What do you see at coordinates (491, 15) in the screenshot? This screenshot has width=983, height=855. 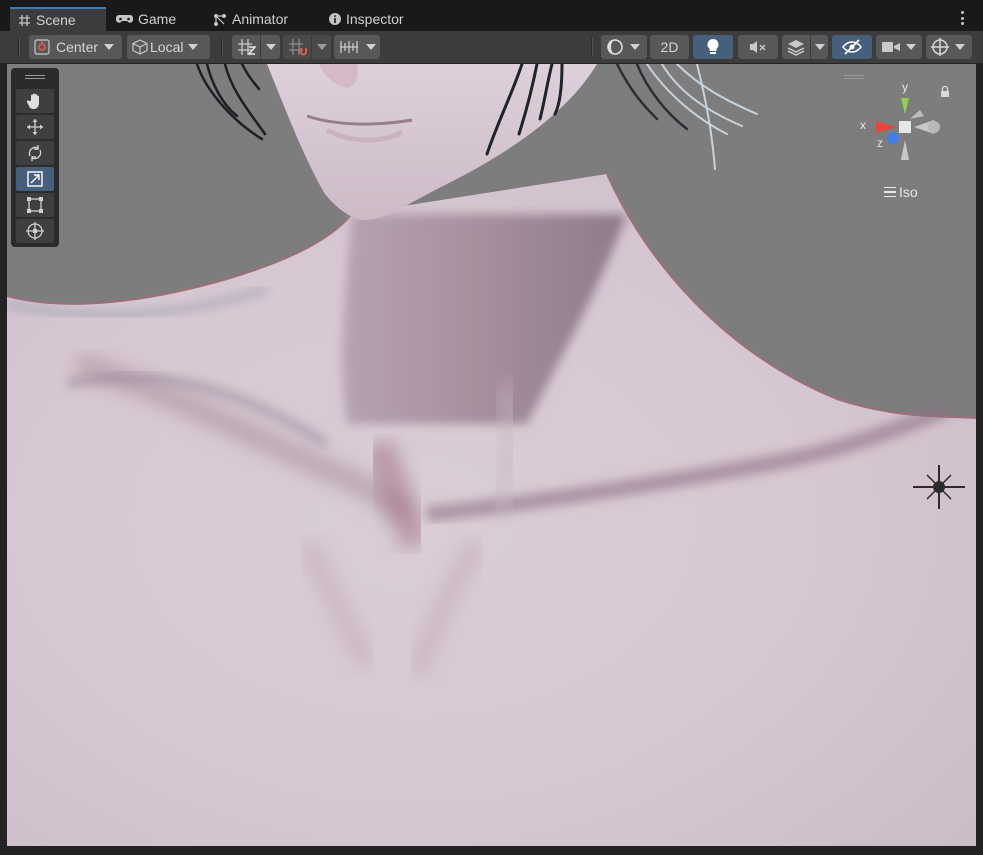 I see `editor-tab-bar: Scene Game Animator Inspector` at bounding box center [491, 15].